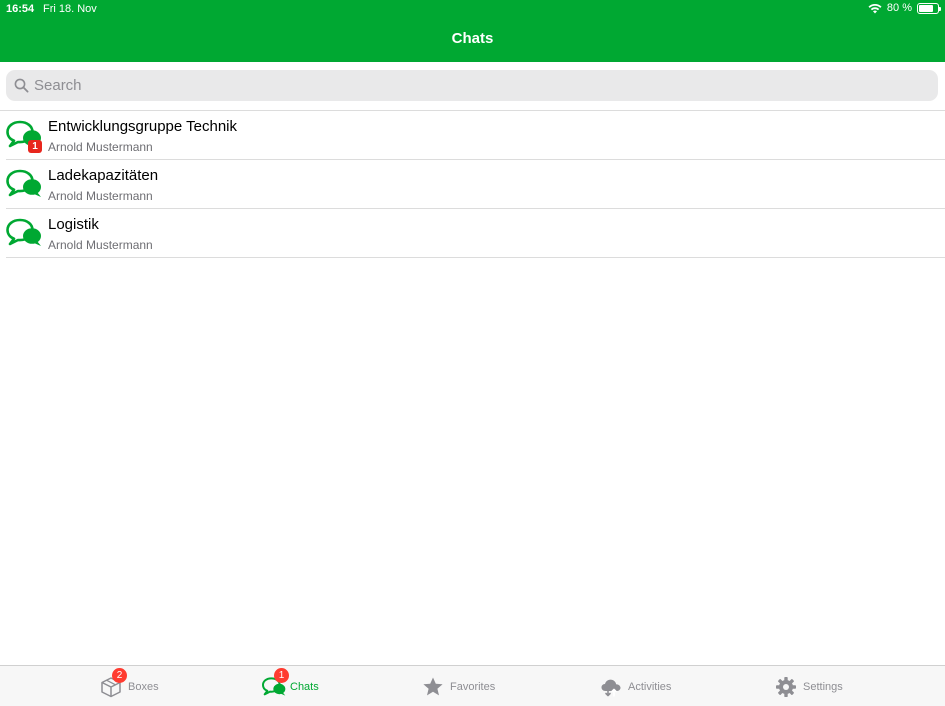 The width and height of the screenshot is (945, 706). What do you see at coordinates (475, 233) in the screenshot?
I see `chat-item-logistik: Logistik Arnold Mustermann` at bounding box center [475, 233].